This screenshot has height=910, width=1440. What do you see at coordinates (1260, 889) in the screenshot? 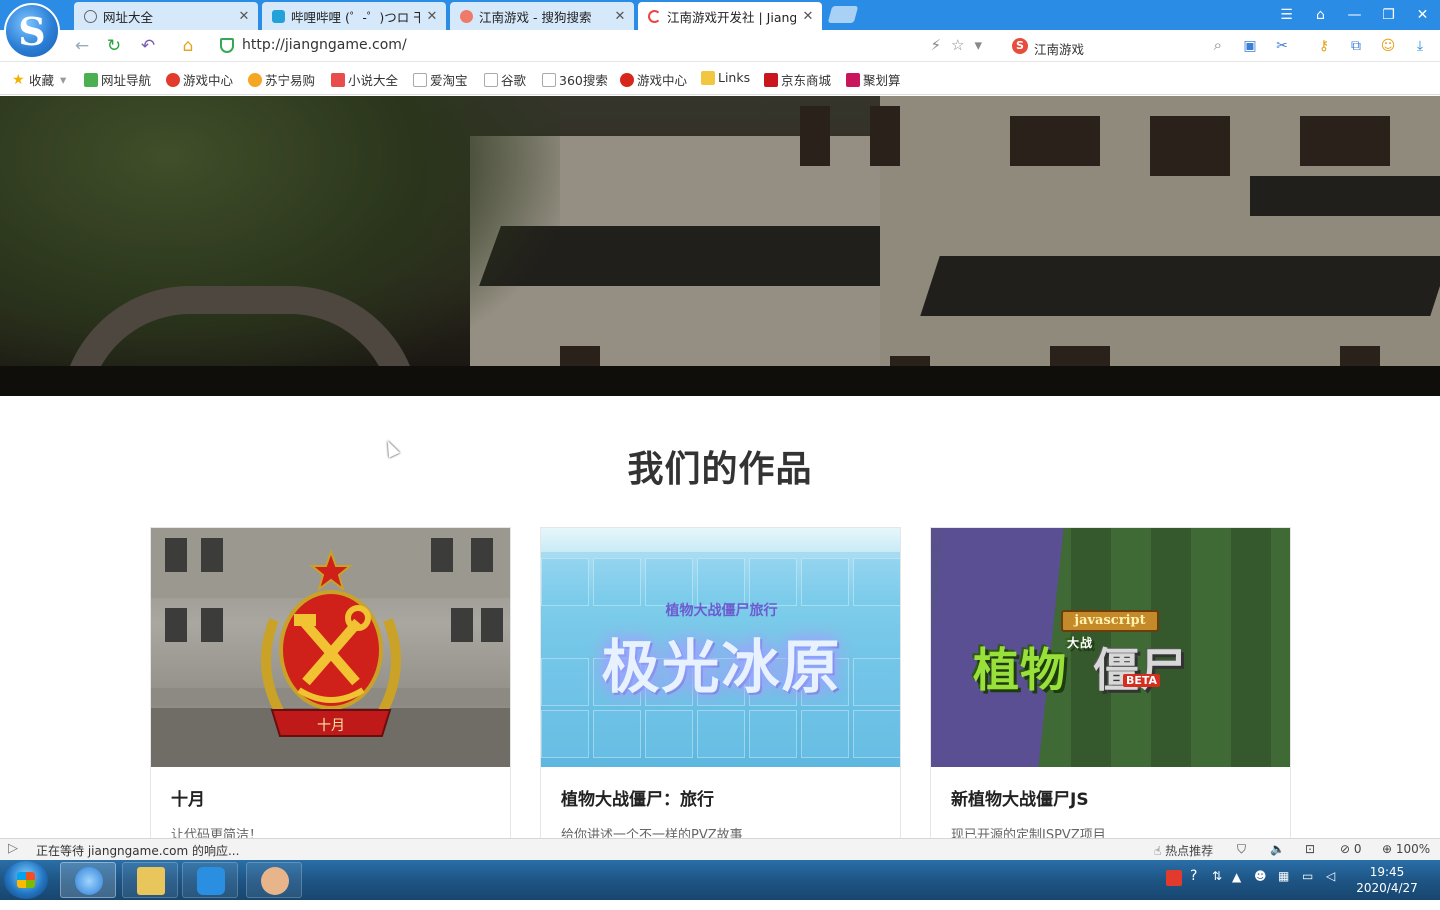
I see `qq-icon: ☻` at bounding box center [1260, 889].